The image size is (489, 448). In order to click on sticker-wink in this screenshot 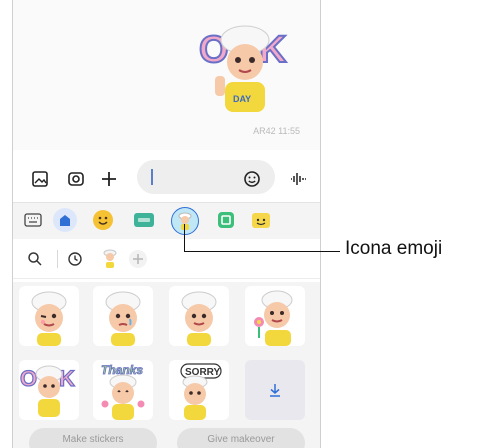, I will do `click(49, 316)`.